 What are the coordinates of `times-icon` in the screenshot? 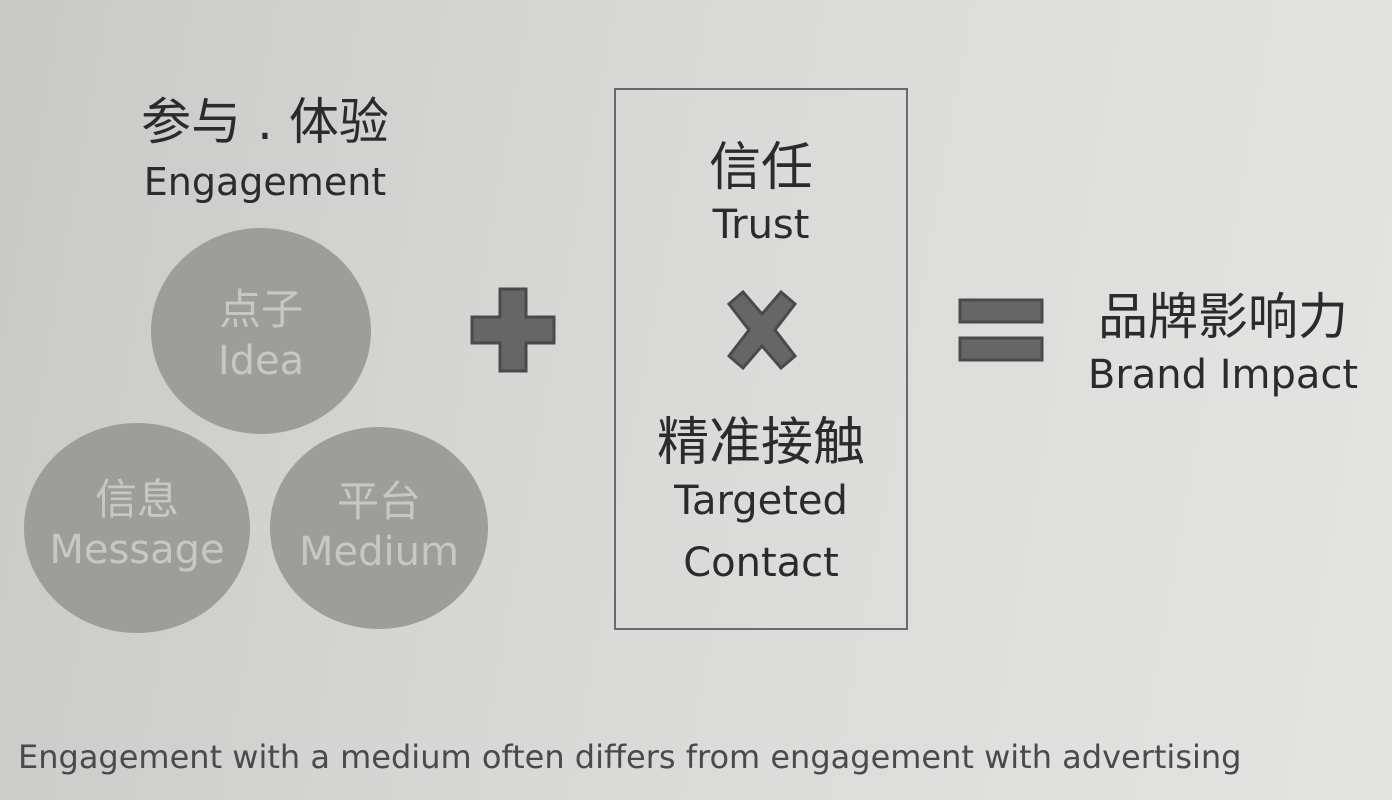 It's located at (762, 330).